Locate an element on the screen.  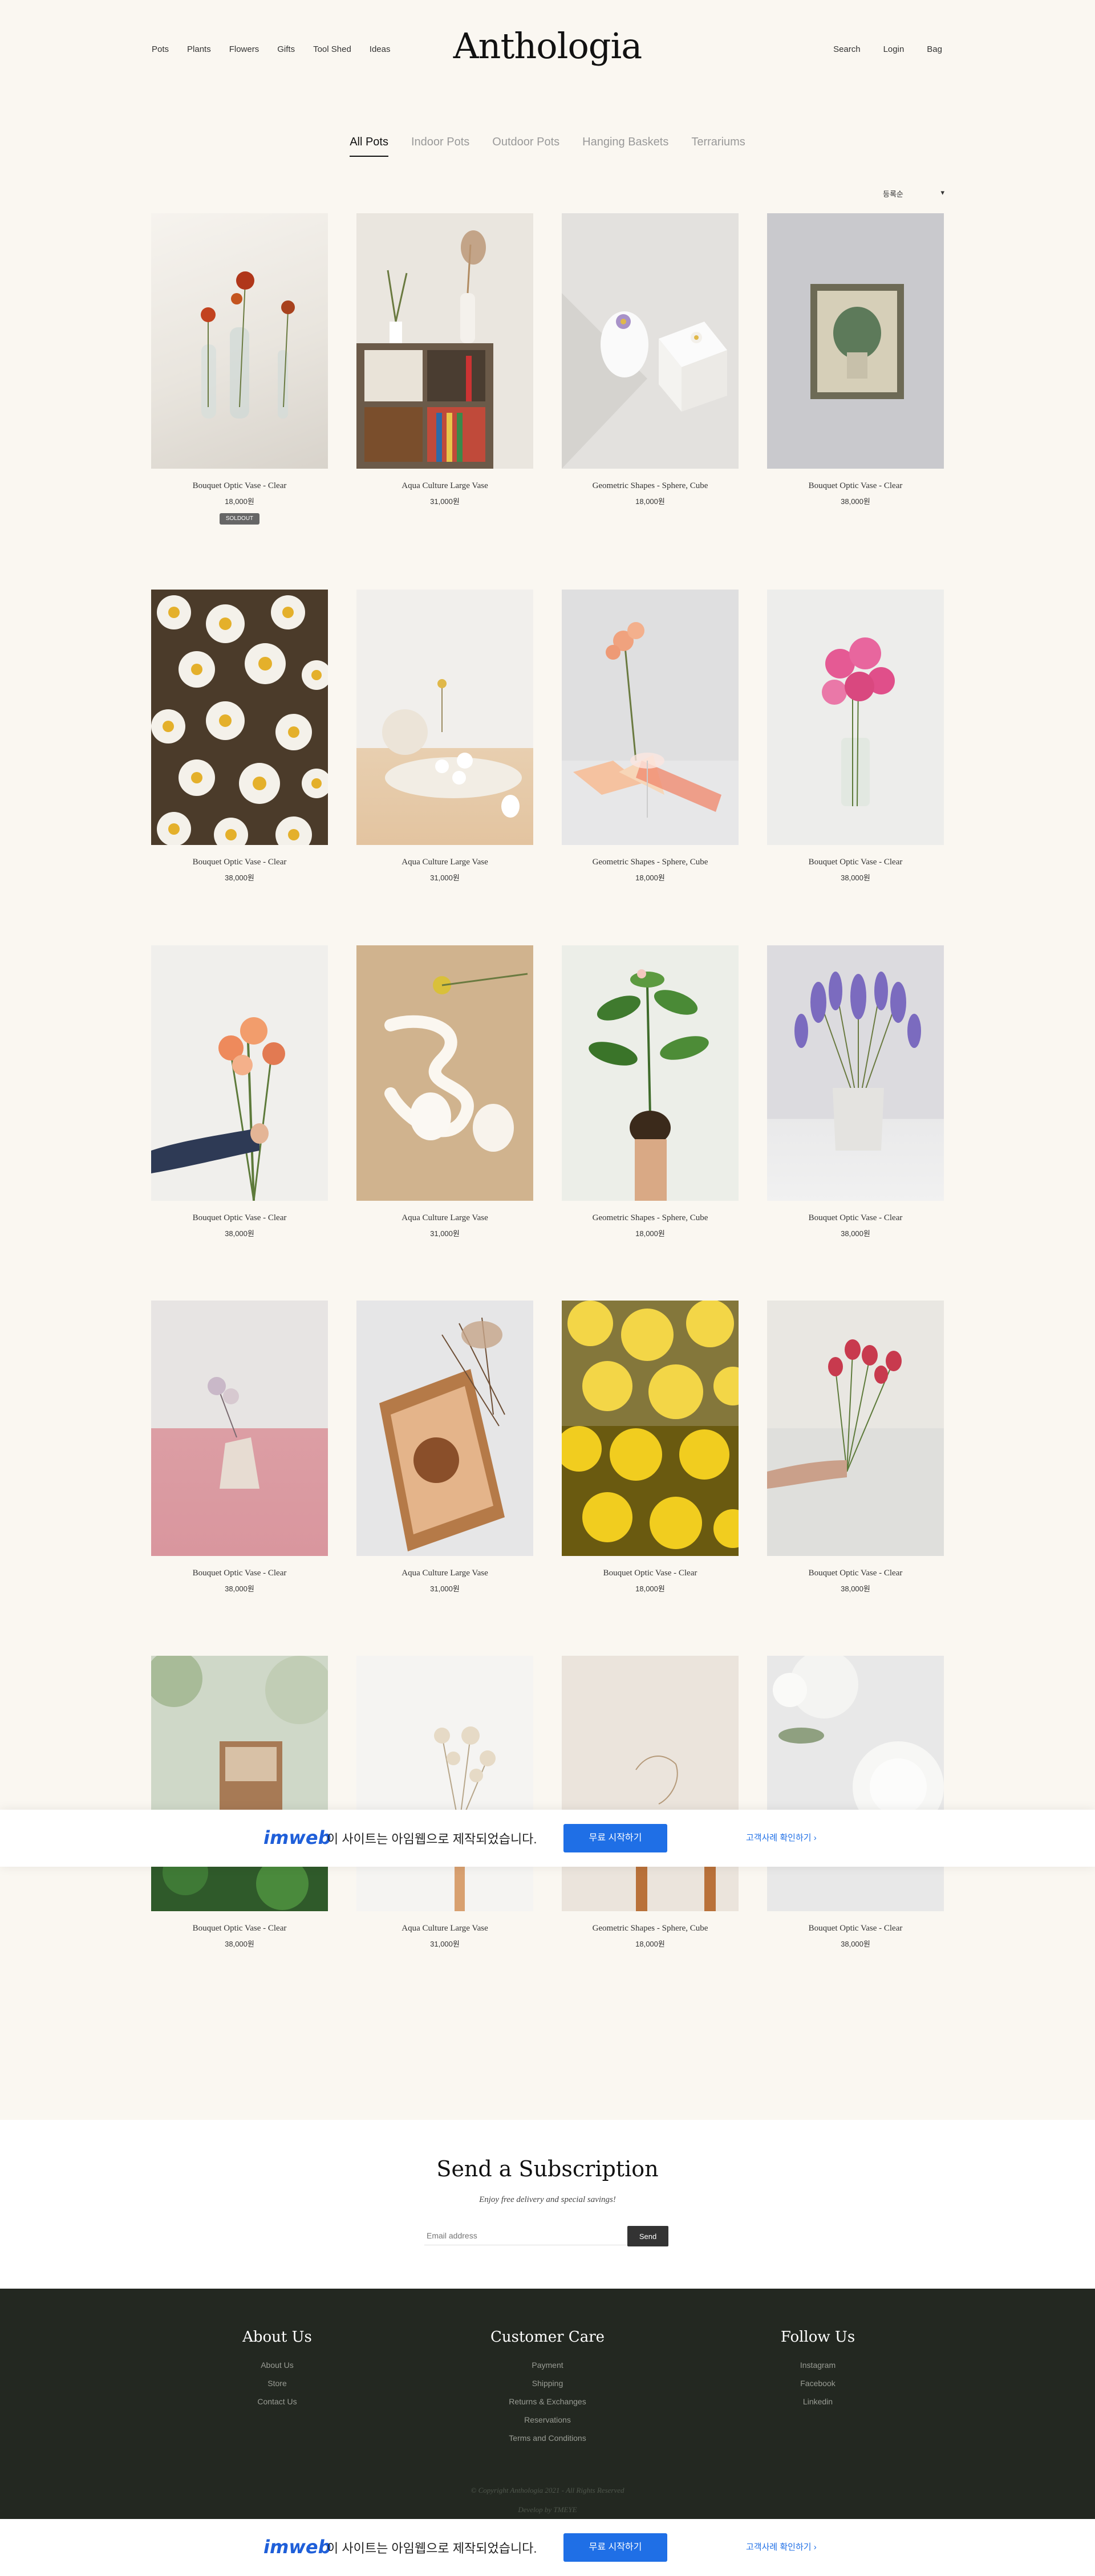
send-button: Send is located at coordinates (647, 2236).